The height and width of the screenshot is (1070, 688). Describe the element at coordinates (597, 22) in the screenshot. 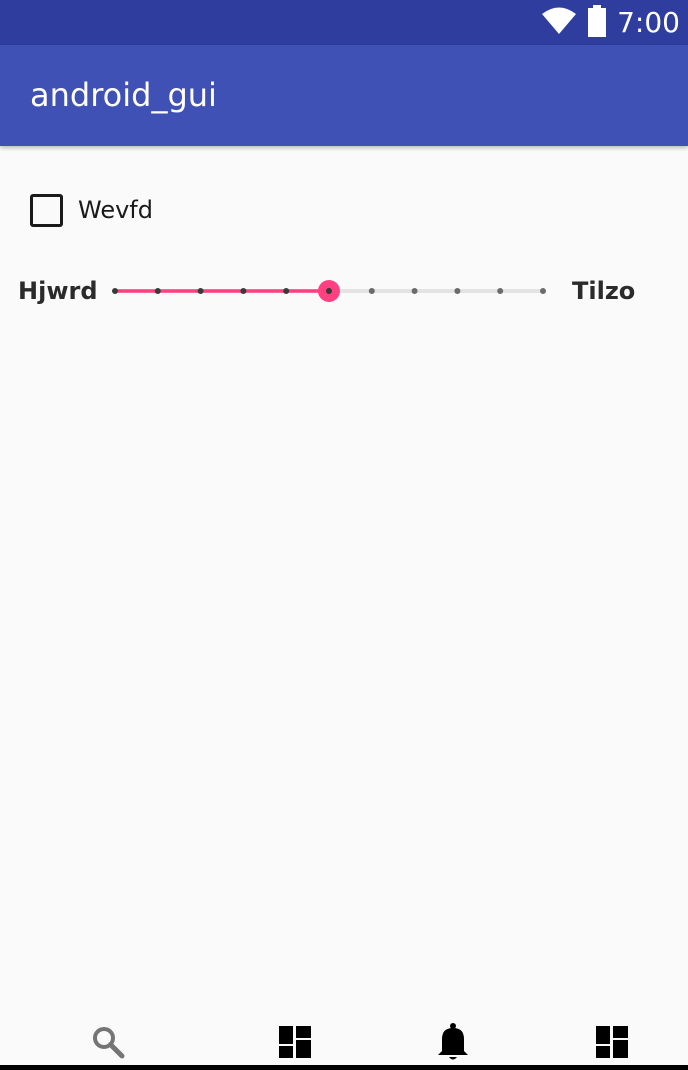

I see `battery-icon` at that location.